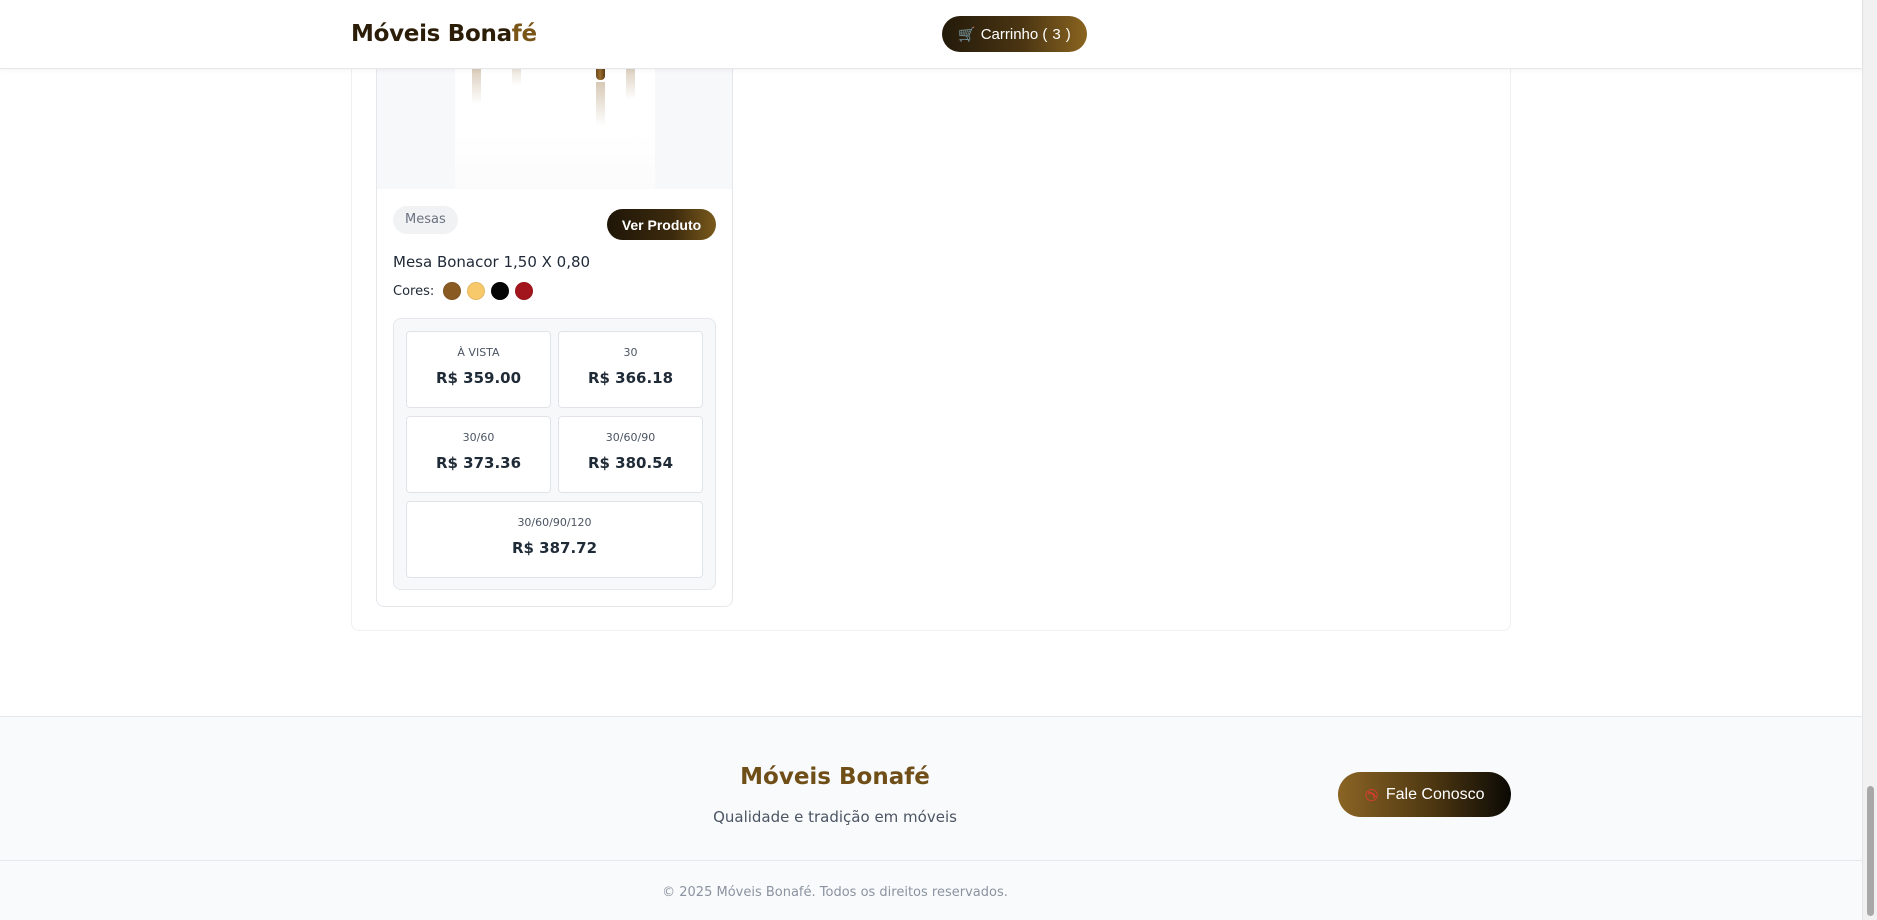  I want to click on price-label: 30/60/90/120, so click(554, 522).